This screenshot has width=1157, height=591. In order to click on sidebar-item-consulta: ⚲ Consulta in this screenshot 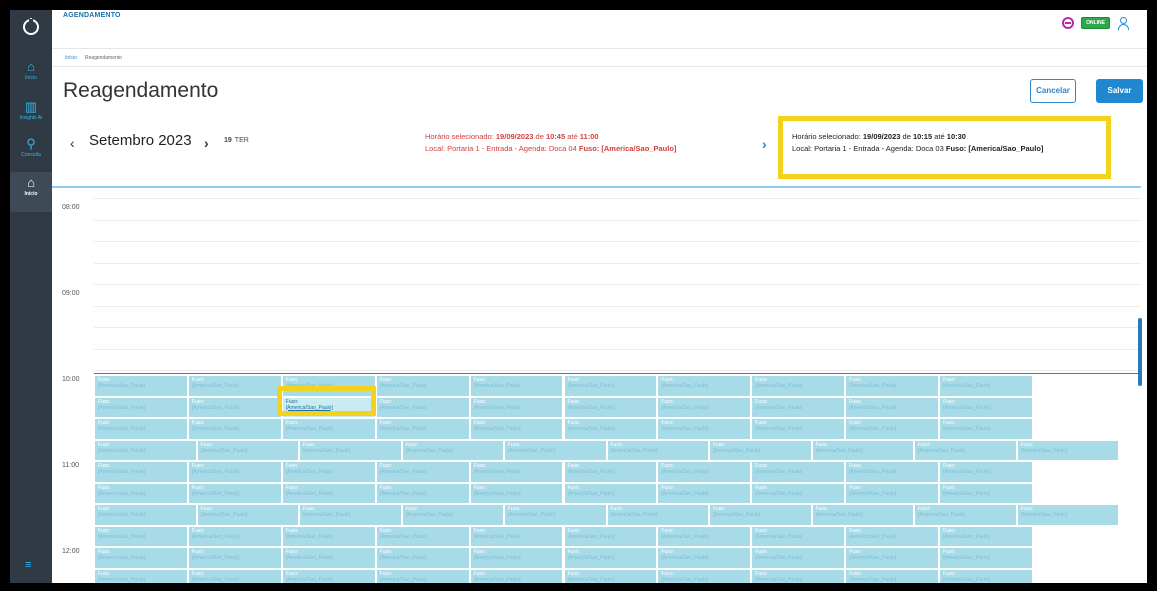, I will do `click(31, 153)`.